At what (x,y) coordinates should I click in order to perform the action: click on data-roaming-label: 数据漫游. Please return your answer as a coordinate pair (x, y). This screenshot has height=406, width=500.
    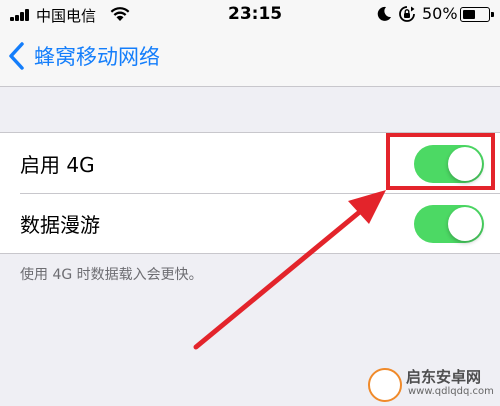
    Looking at the image, I should click on (60, 225).